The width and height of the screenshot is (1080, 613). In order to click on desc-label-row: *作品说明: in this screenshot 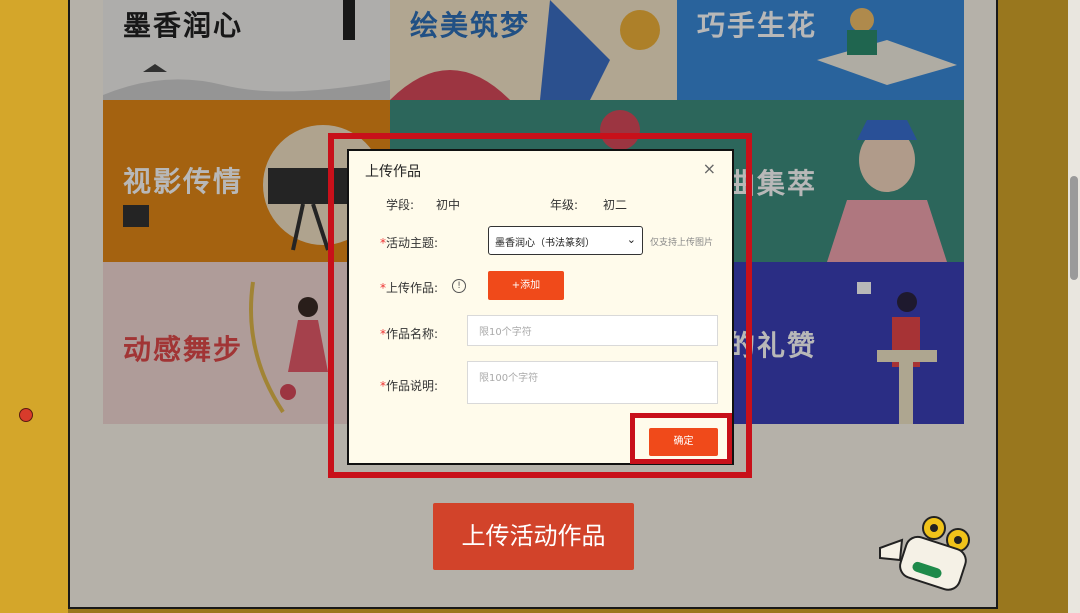, I will do `click(409, 385)`.